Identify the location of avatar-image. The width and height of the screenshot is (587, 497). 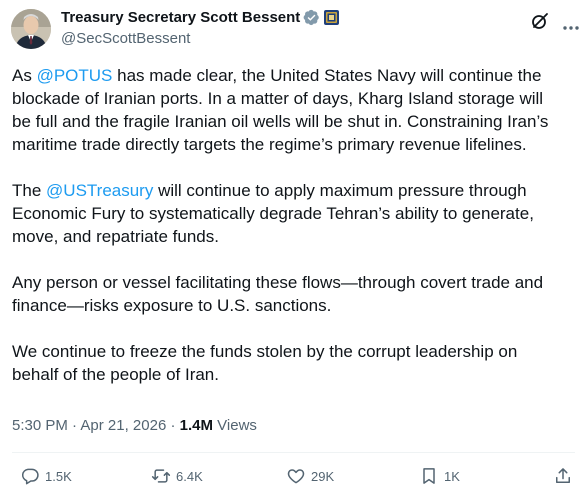
(31, 29).